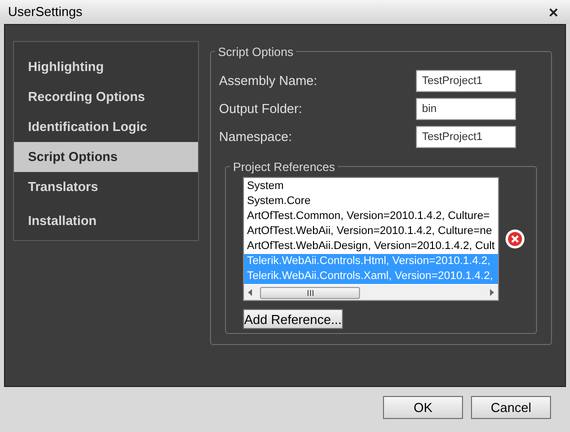 The image size is (570, 432). What do you see at coordinates (255, 137) in the screenshot?
I see `field-label: Namespace:` at bounding box center [255, 137].